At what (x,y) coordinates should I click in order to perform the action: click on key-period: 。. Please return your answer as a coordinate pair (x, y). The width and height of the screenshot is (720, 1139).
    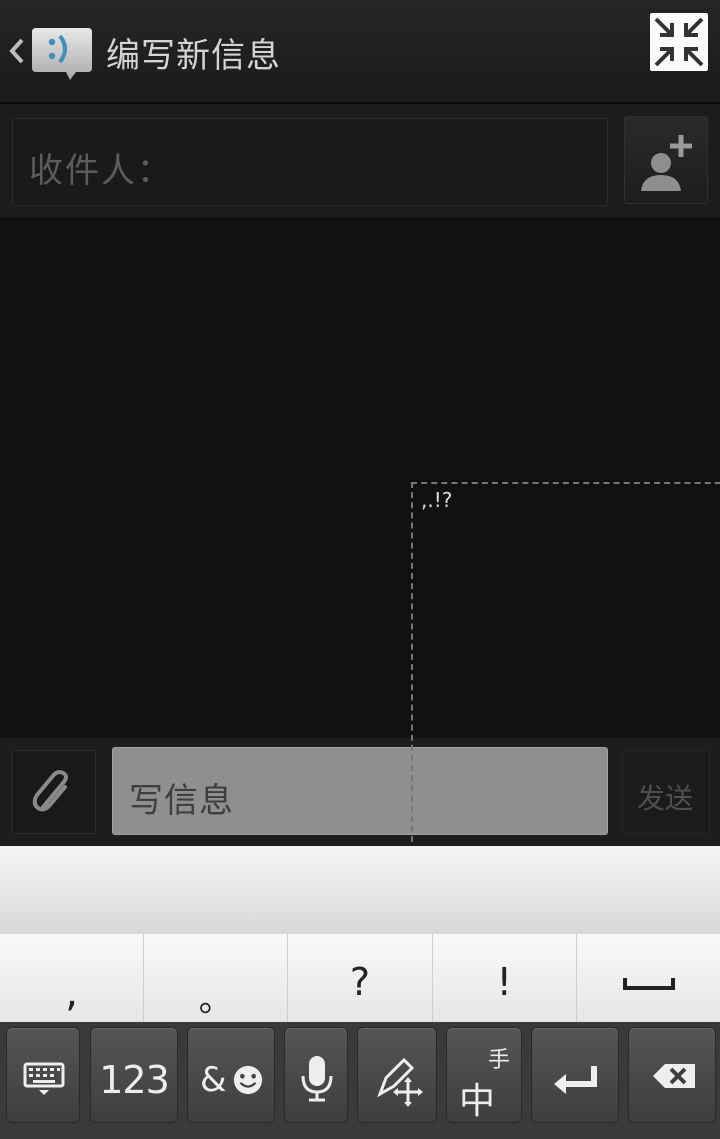
    Looking at the image, I should click on (216, 978).